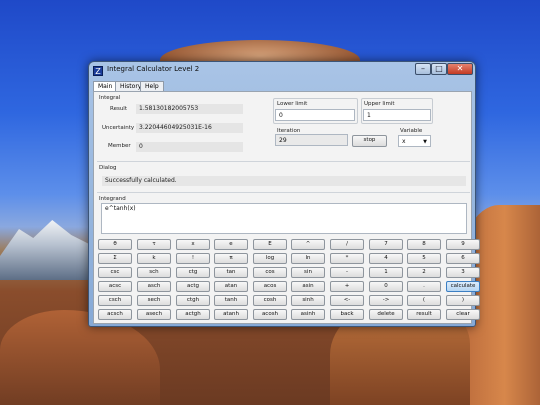 The image size is (540, 405). What do you see at coordinates (118, 109) in the screenshot?
I see `result-label: Result` at bounding box center [118, 109].